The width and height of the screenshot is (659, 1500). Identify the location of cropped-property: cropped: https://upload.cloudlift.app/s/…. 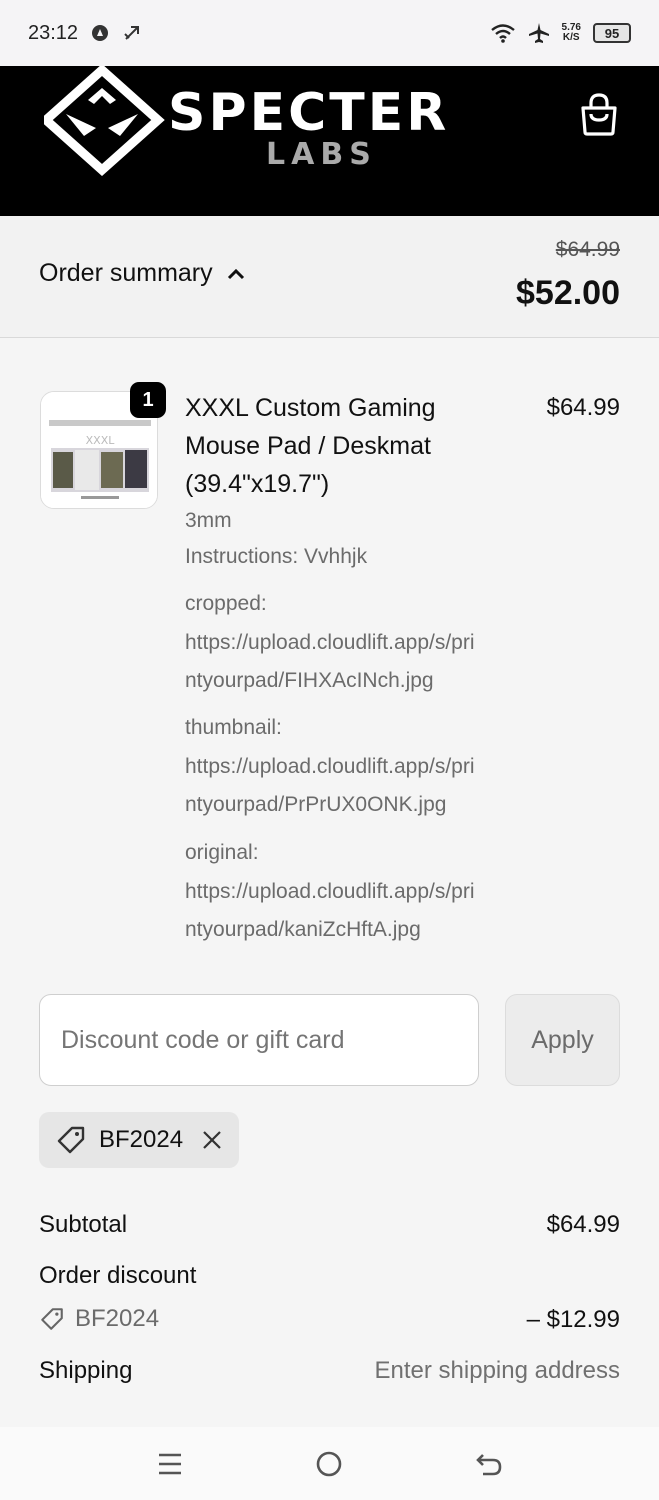
(330, 642).